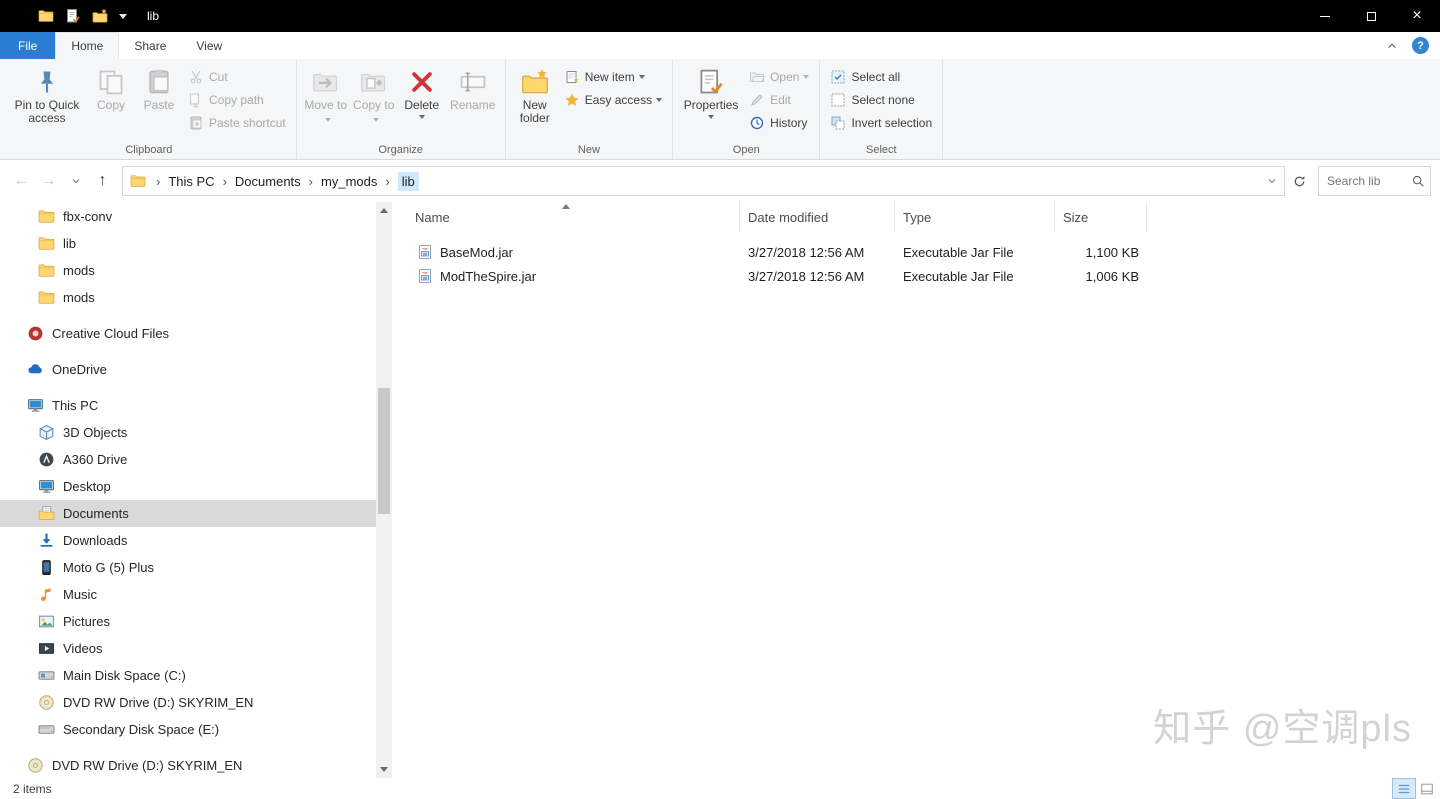 The width and height of the screenshot is (1440, 799). Describe the element at coordinates (613, 76) in the screenshot. I see `new-item-button: New item` at that location.